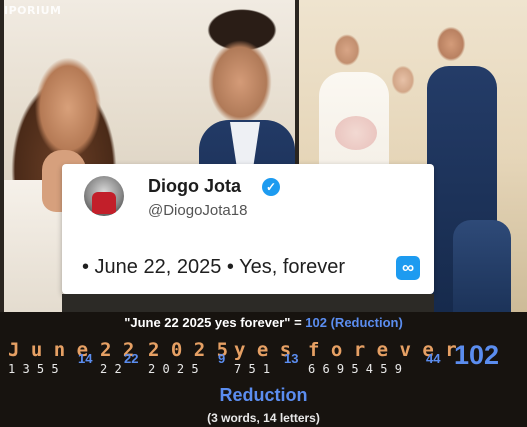  I want to click on tweet-author-name: Diogo Jota, so click(194, 186).